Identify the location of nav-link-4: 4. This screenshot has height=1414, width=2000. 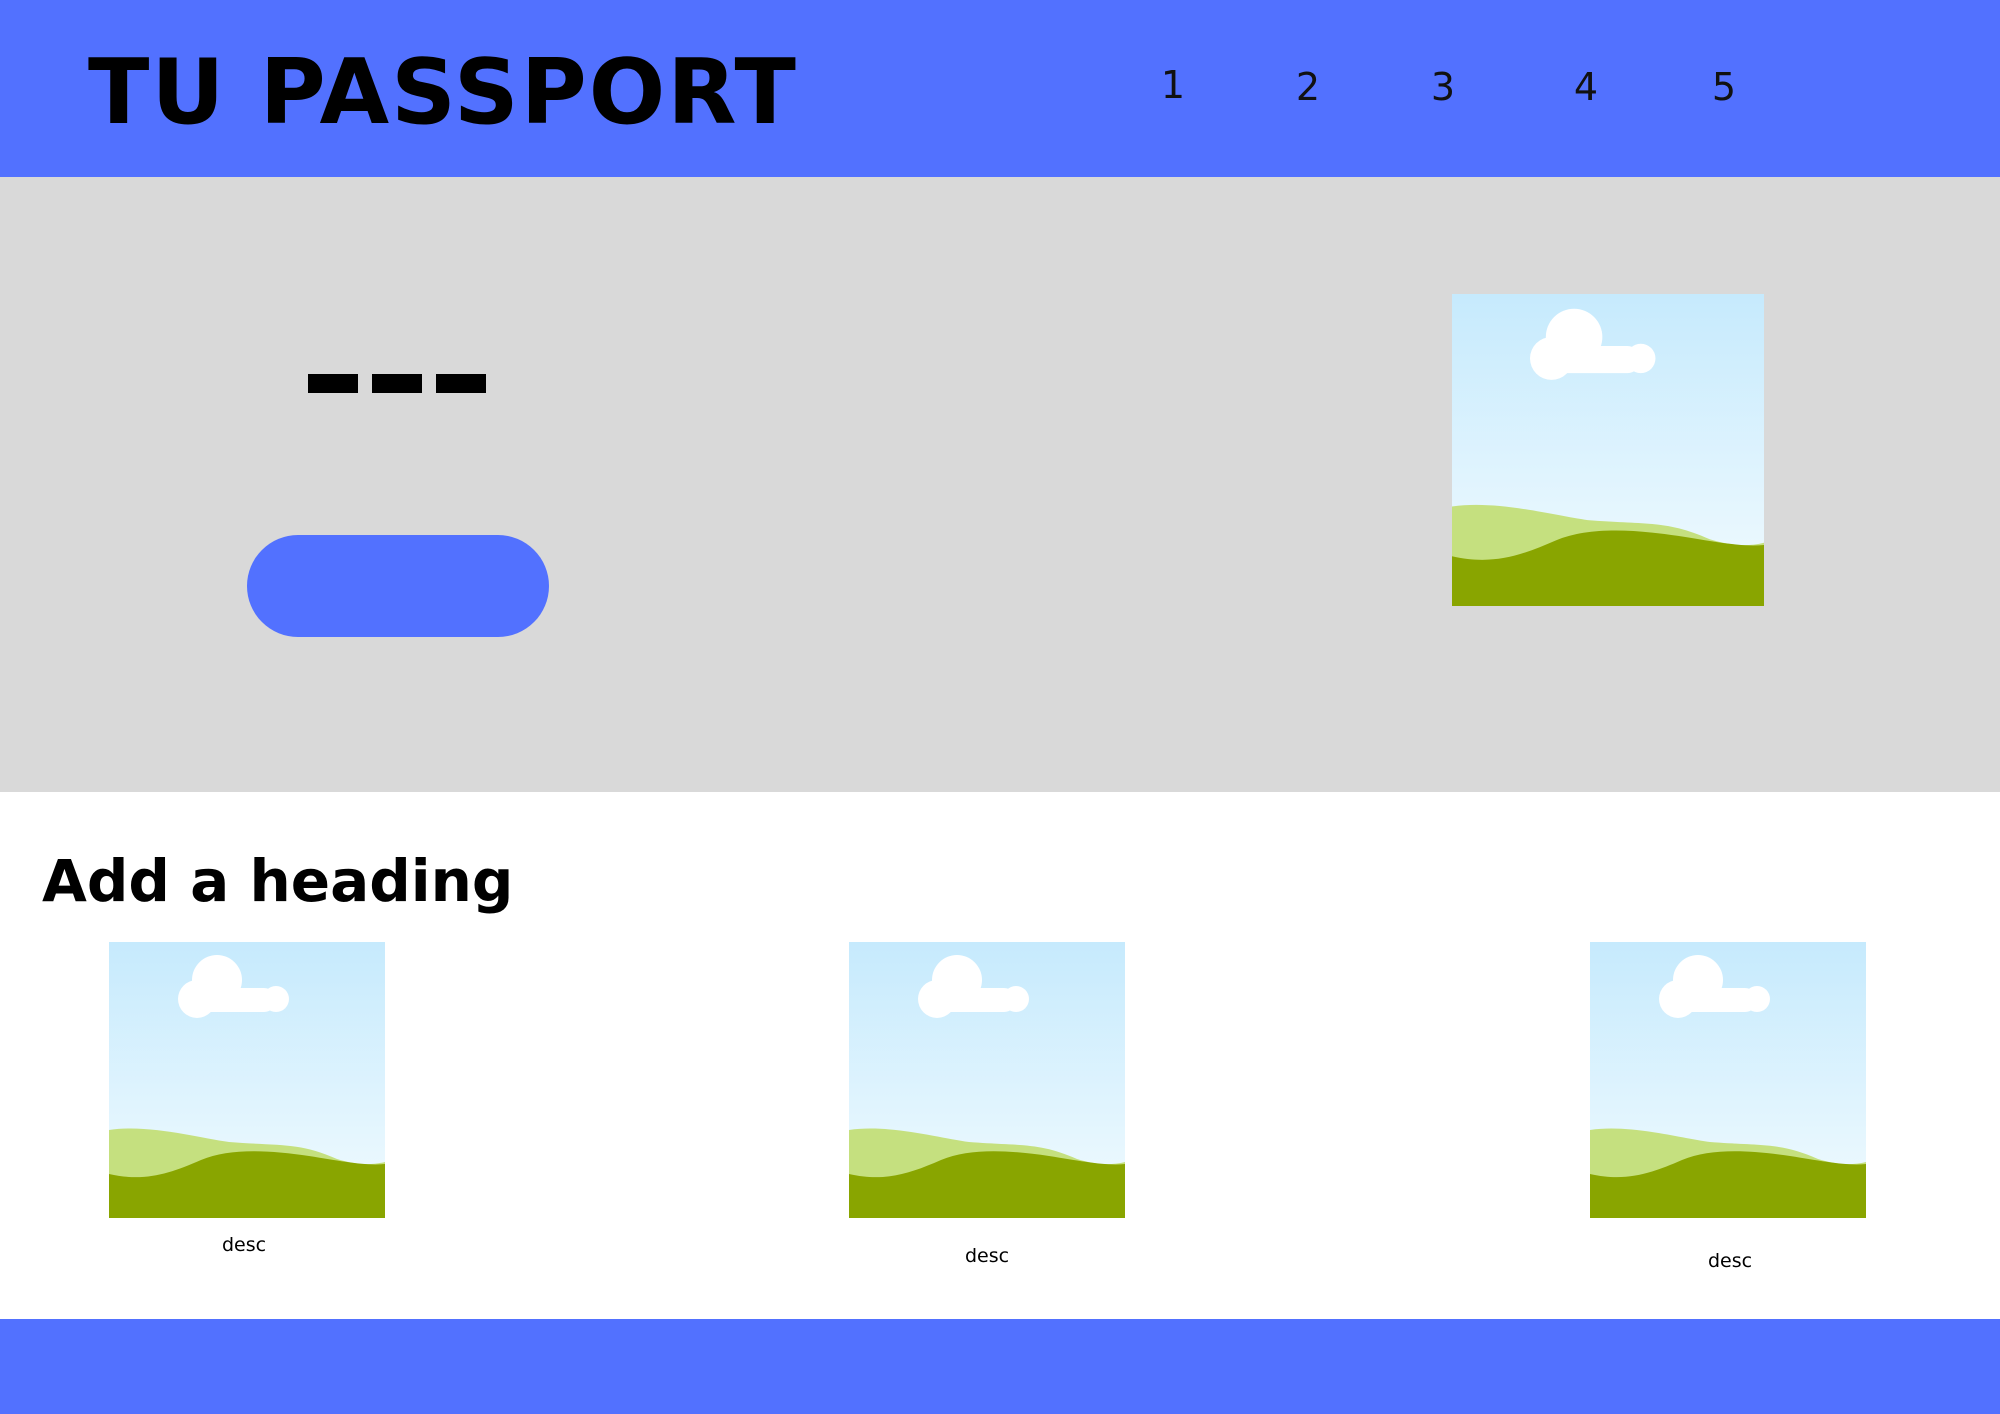
(1586, 87).